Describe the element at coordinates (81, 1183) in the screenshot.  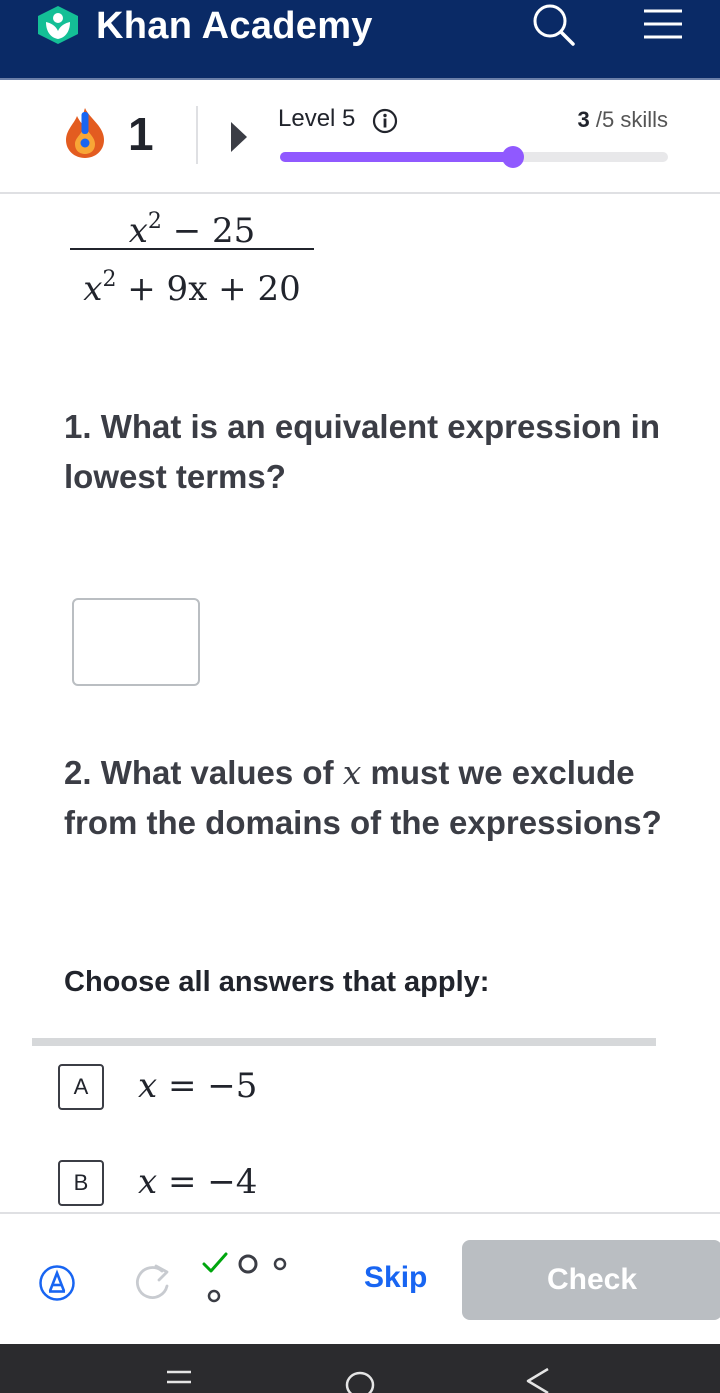
I see `choice-letter-box: B` at that location.